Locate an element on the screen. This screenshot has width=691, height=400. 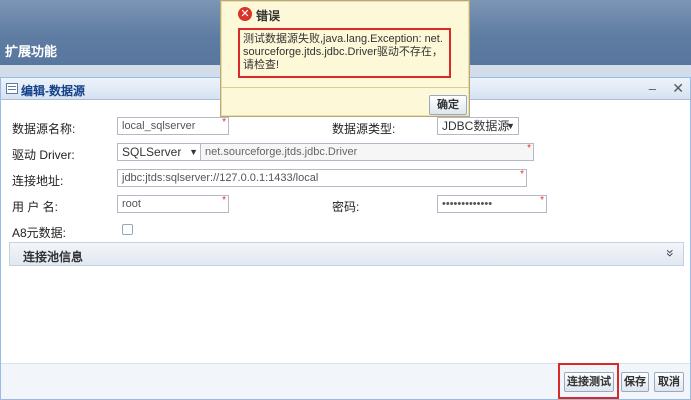
driver-label: 驱动 Driver: is located at coordinates (43, 155).